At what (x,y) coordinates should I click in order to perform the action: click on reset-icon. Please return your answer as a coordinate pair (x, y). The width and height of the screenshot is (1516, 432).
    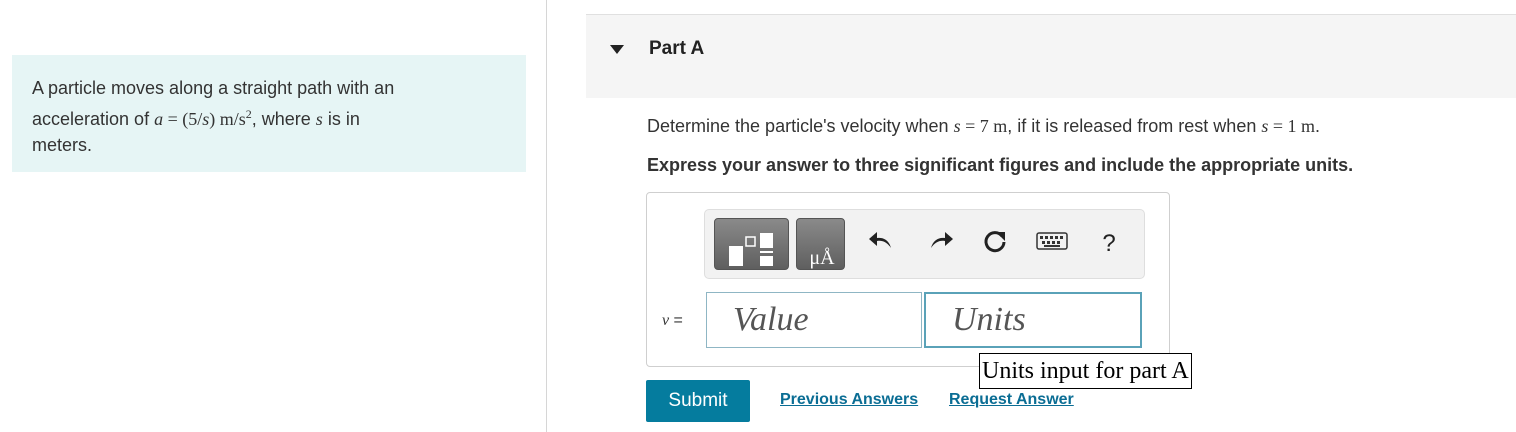
    Looking at the image, I should click on (995, 244).